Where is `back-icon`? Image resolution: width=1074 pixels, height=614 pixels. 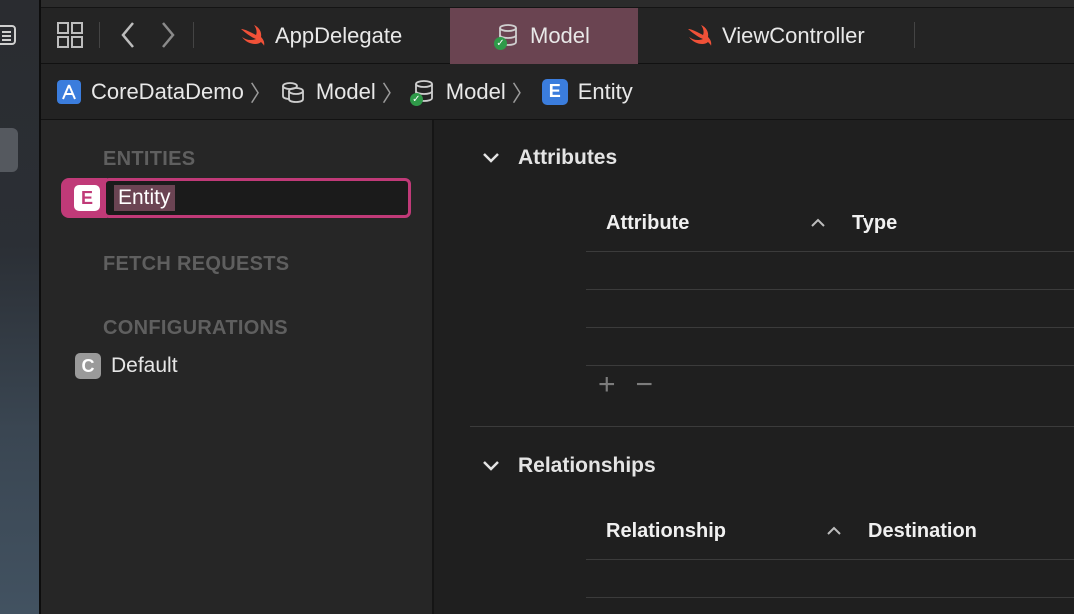 back-icon is located at coordinates (128, 35).